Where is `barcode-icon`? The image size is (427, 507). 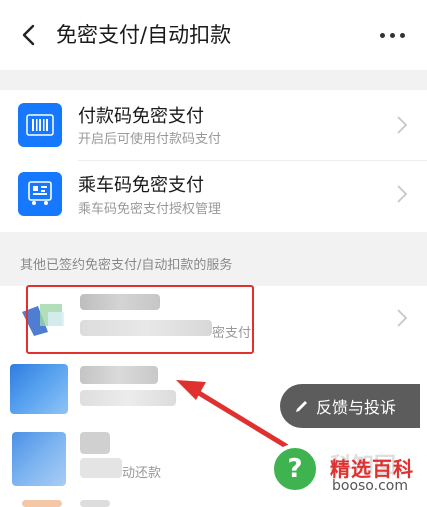
barcode-icon is located at coordinates (40, 125).